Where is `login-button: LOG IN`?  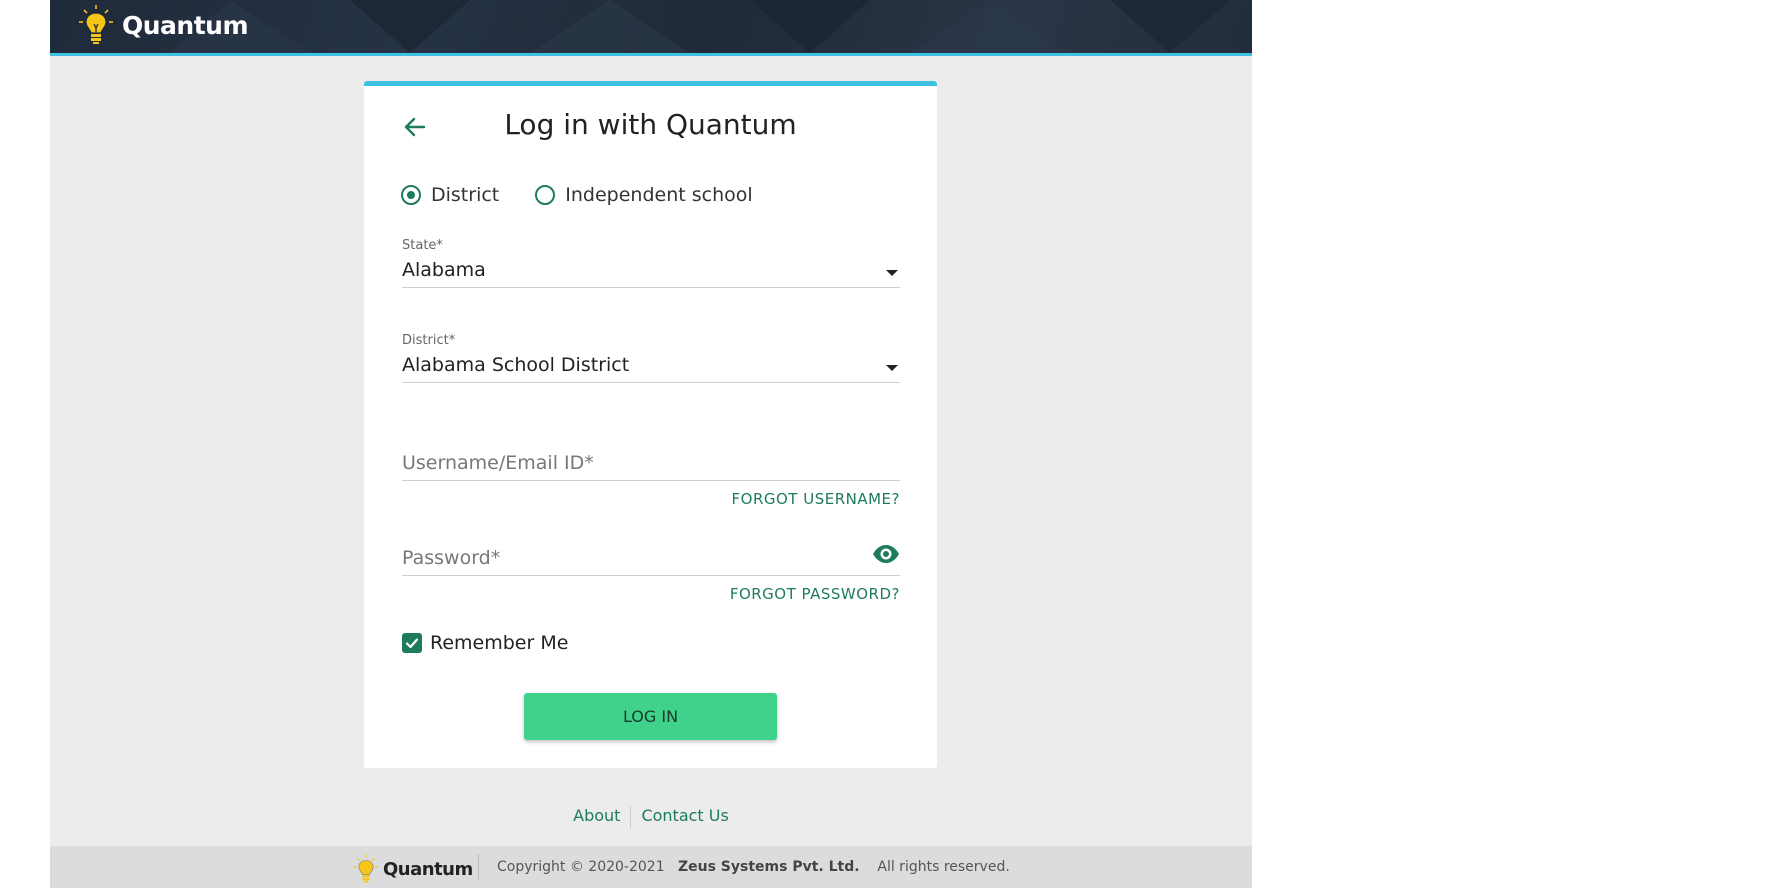 login-button: LOG IN is located at coordinates (650, 716).